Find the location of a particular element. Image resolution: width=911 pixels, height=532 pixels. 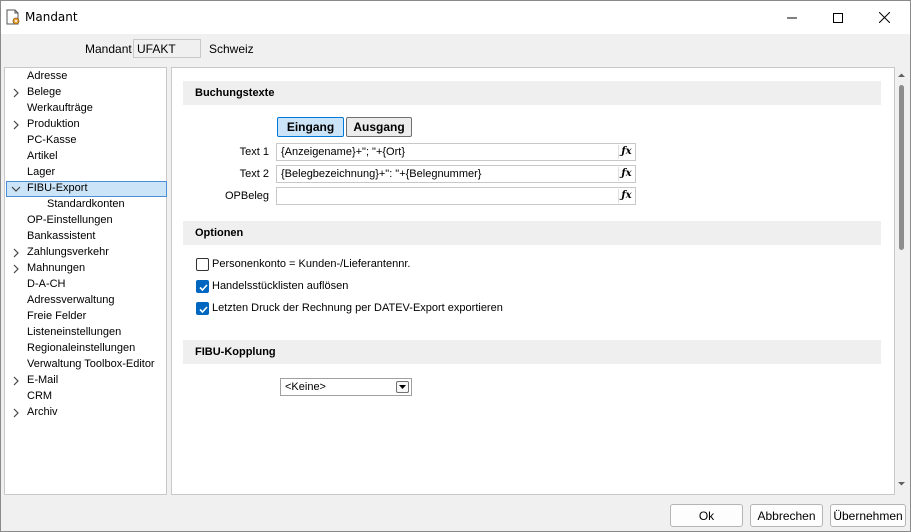

tree-item-label: E-Mail is located at coordinates (43, 380).